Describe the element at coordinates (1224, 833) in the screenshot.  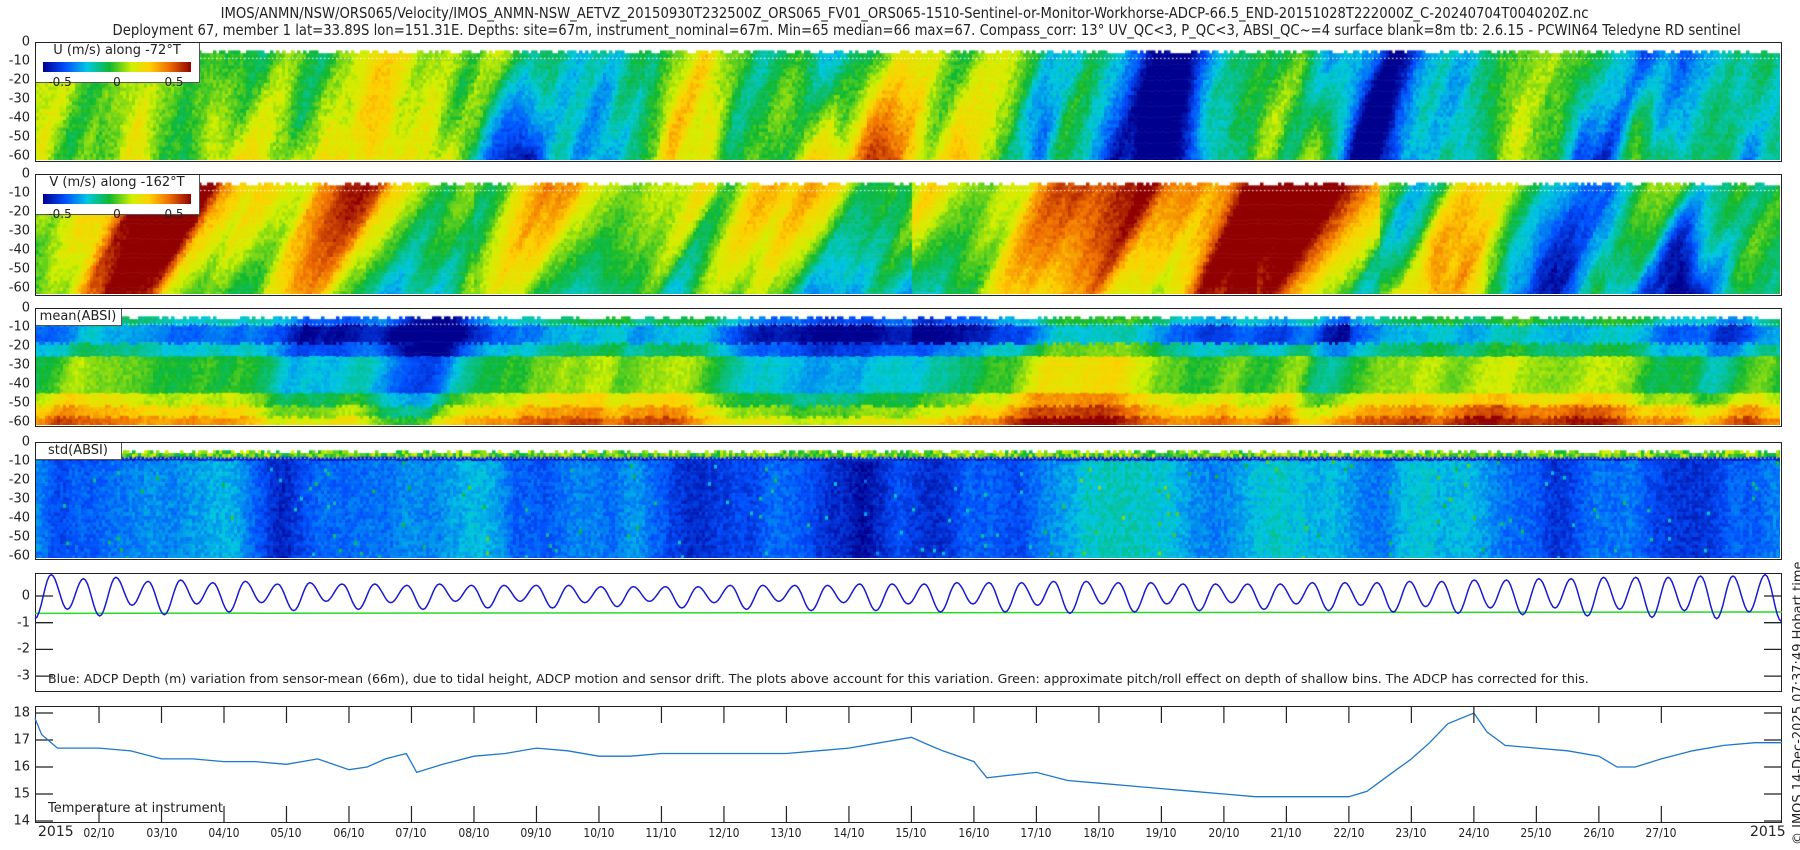
I see `x-tick-label: 20/10` at that location.